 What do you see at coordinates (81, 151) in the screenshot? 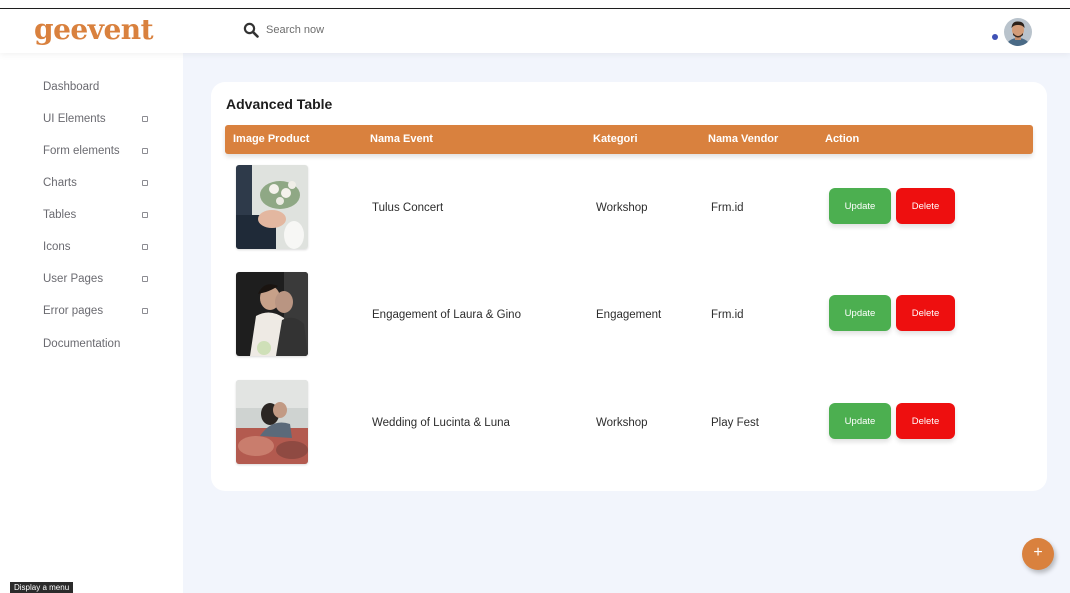
I see `sidebar-item-label: Form elements` at bounding box center [81, 151].